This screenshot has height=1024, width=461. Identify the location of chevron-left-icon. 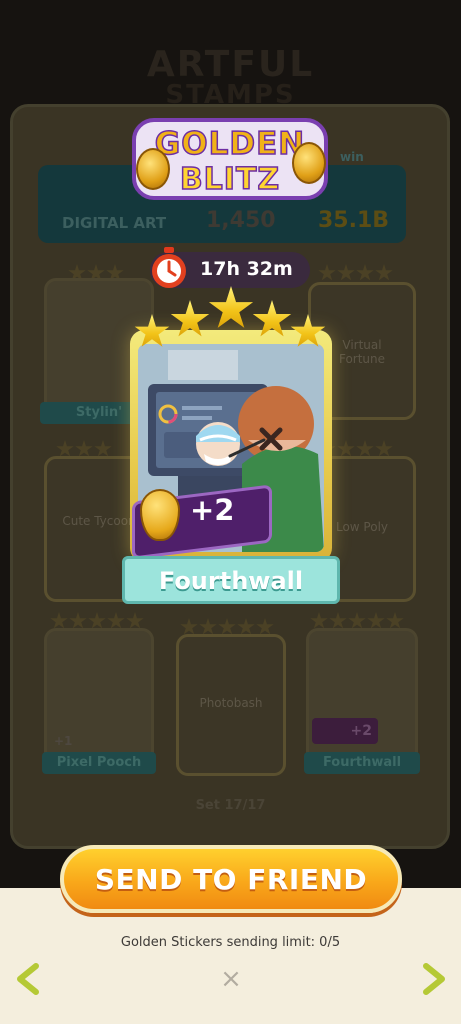
(29, 979).